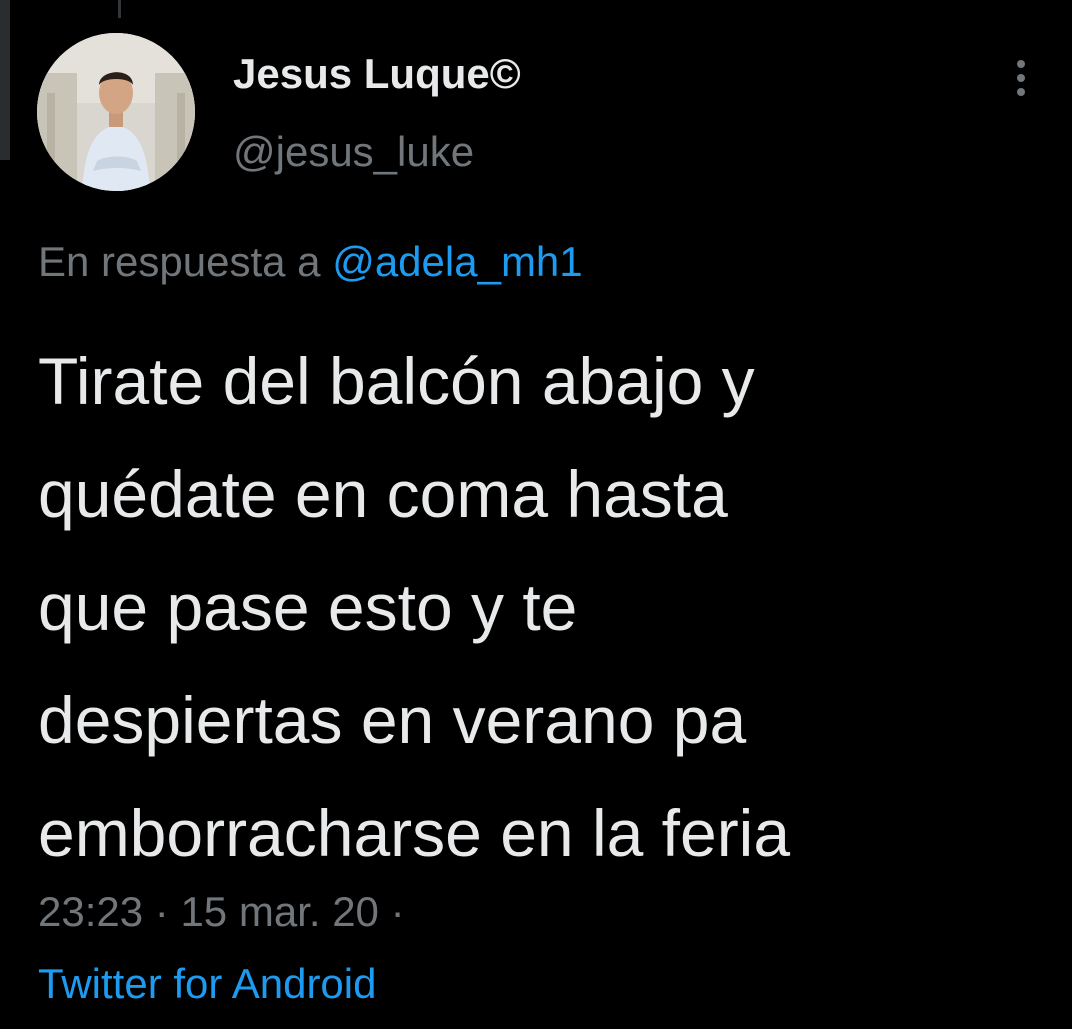 This screenshot has width=1072, height=1029. What do you see at coordinates (353, 152) in the screenshot?
I see `author-handle: @jesus_luke` at bounding box center [353, 152].